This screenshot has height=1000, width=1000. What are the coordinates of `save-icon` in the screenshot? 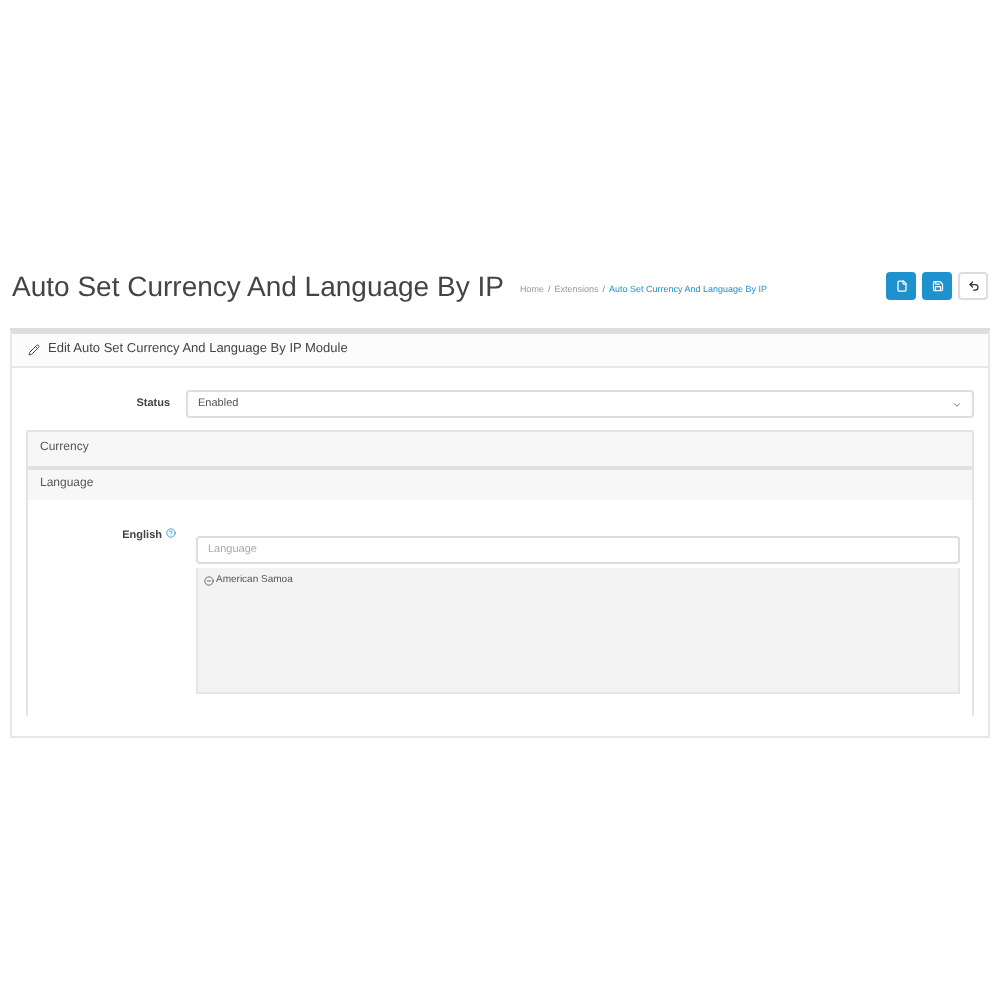 It's located at (937, 286).